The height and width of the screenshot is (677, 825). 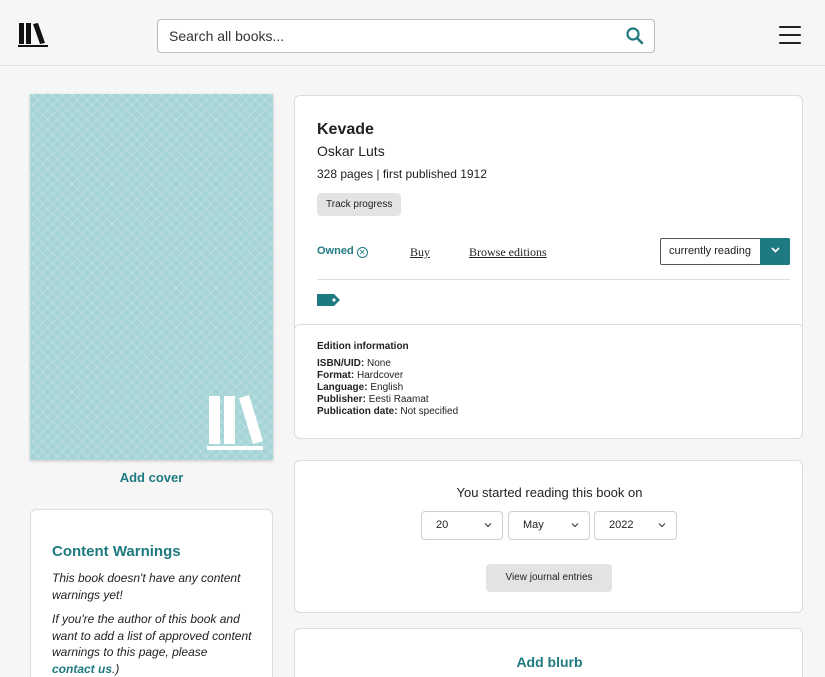 What do you see at coordinates (116, 668) in the screenshot?
I see `author-instruction-suffix: .)` at bounding box center [116, 668].